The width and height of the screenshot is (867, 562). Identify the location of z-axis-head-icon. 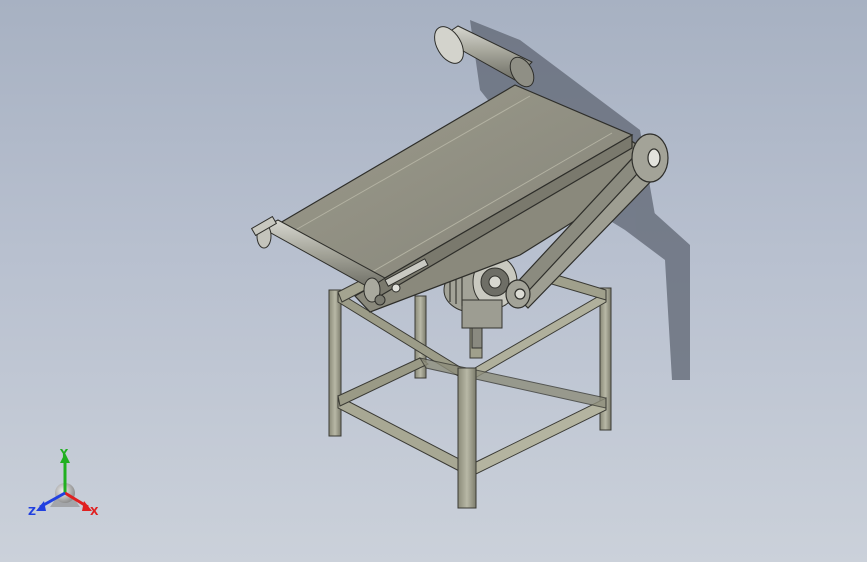
(41, 506).